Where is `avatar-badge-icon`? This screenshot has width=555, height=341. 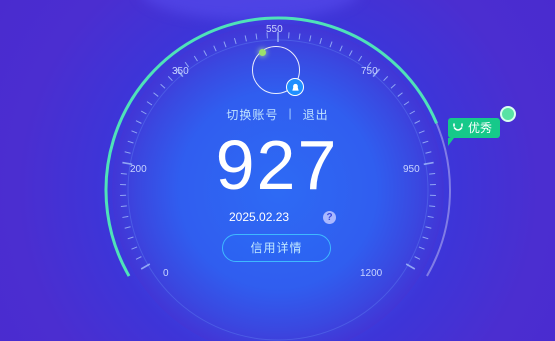
avatar-badge-icon is located at coordinates (295, 87).